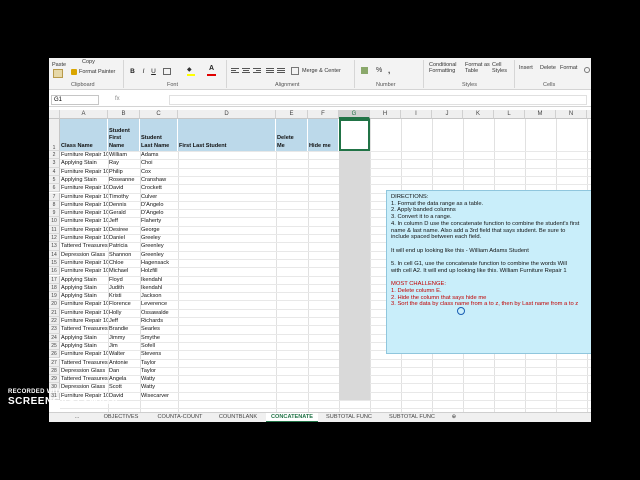 Image resolution: width=640 pixels, height=480 pixels. Describe the element at coordinates (159, 155) in the screenshot. I see `table-cell: Adams` at that location.